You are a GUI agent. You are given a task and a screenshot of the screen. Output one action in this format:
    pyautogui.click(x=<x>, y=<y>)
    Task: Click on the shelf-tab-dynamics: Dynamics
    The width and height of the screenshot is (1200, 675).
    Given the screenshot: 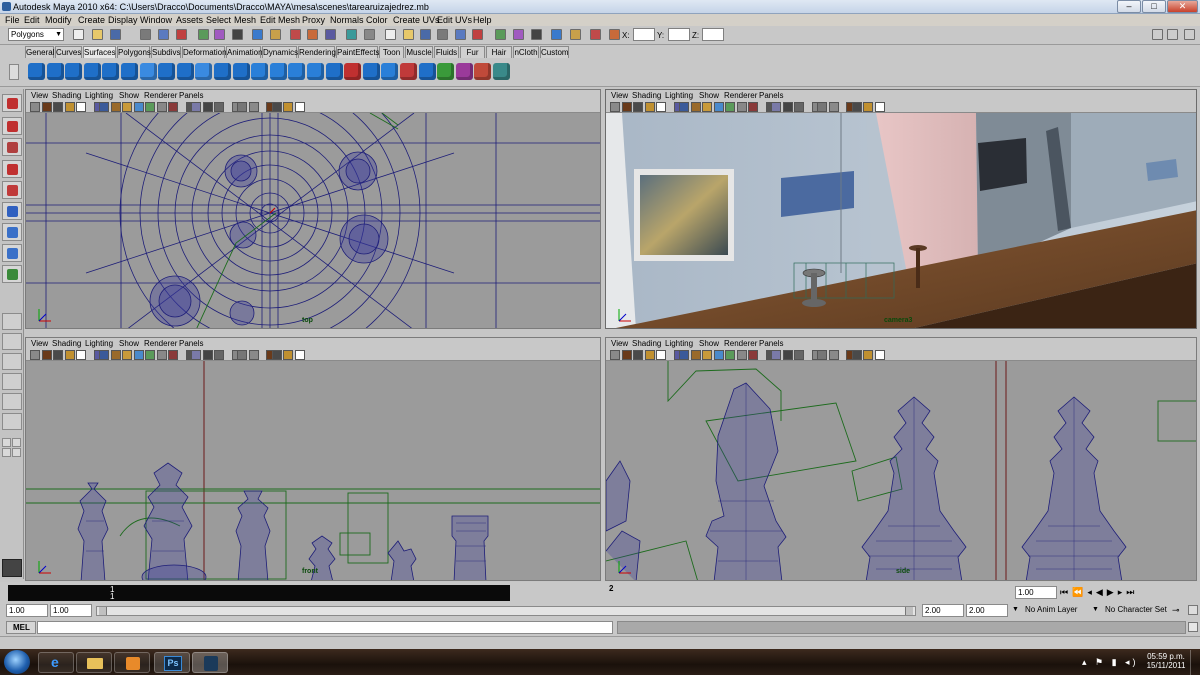 What is the action you would take?
    pyautogui.click(x=280, y=52)
    